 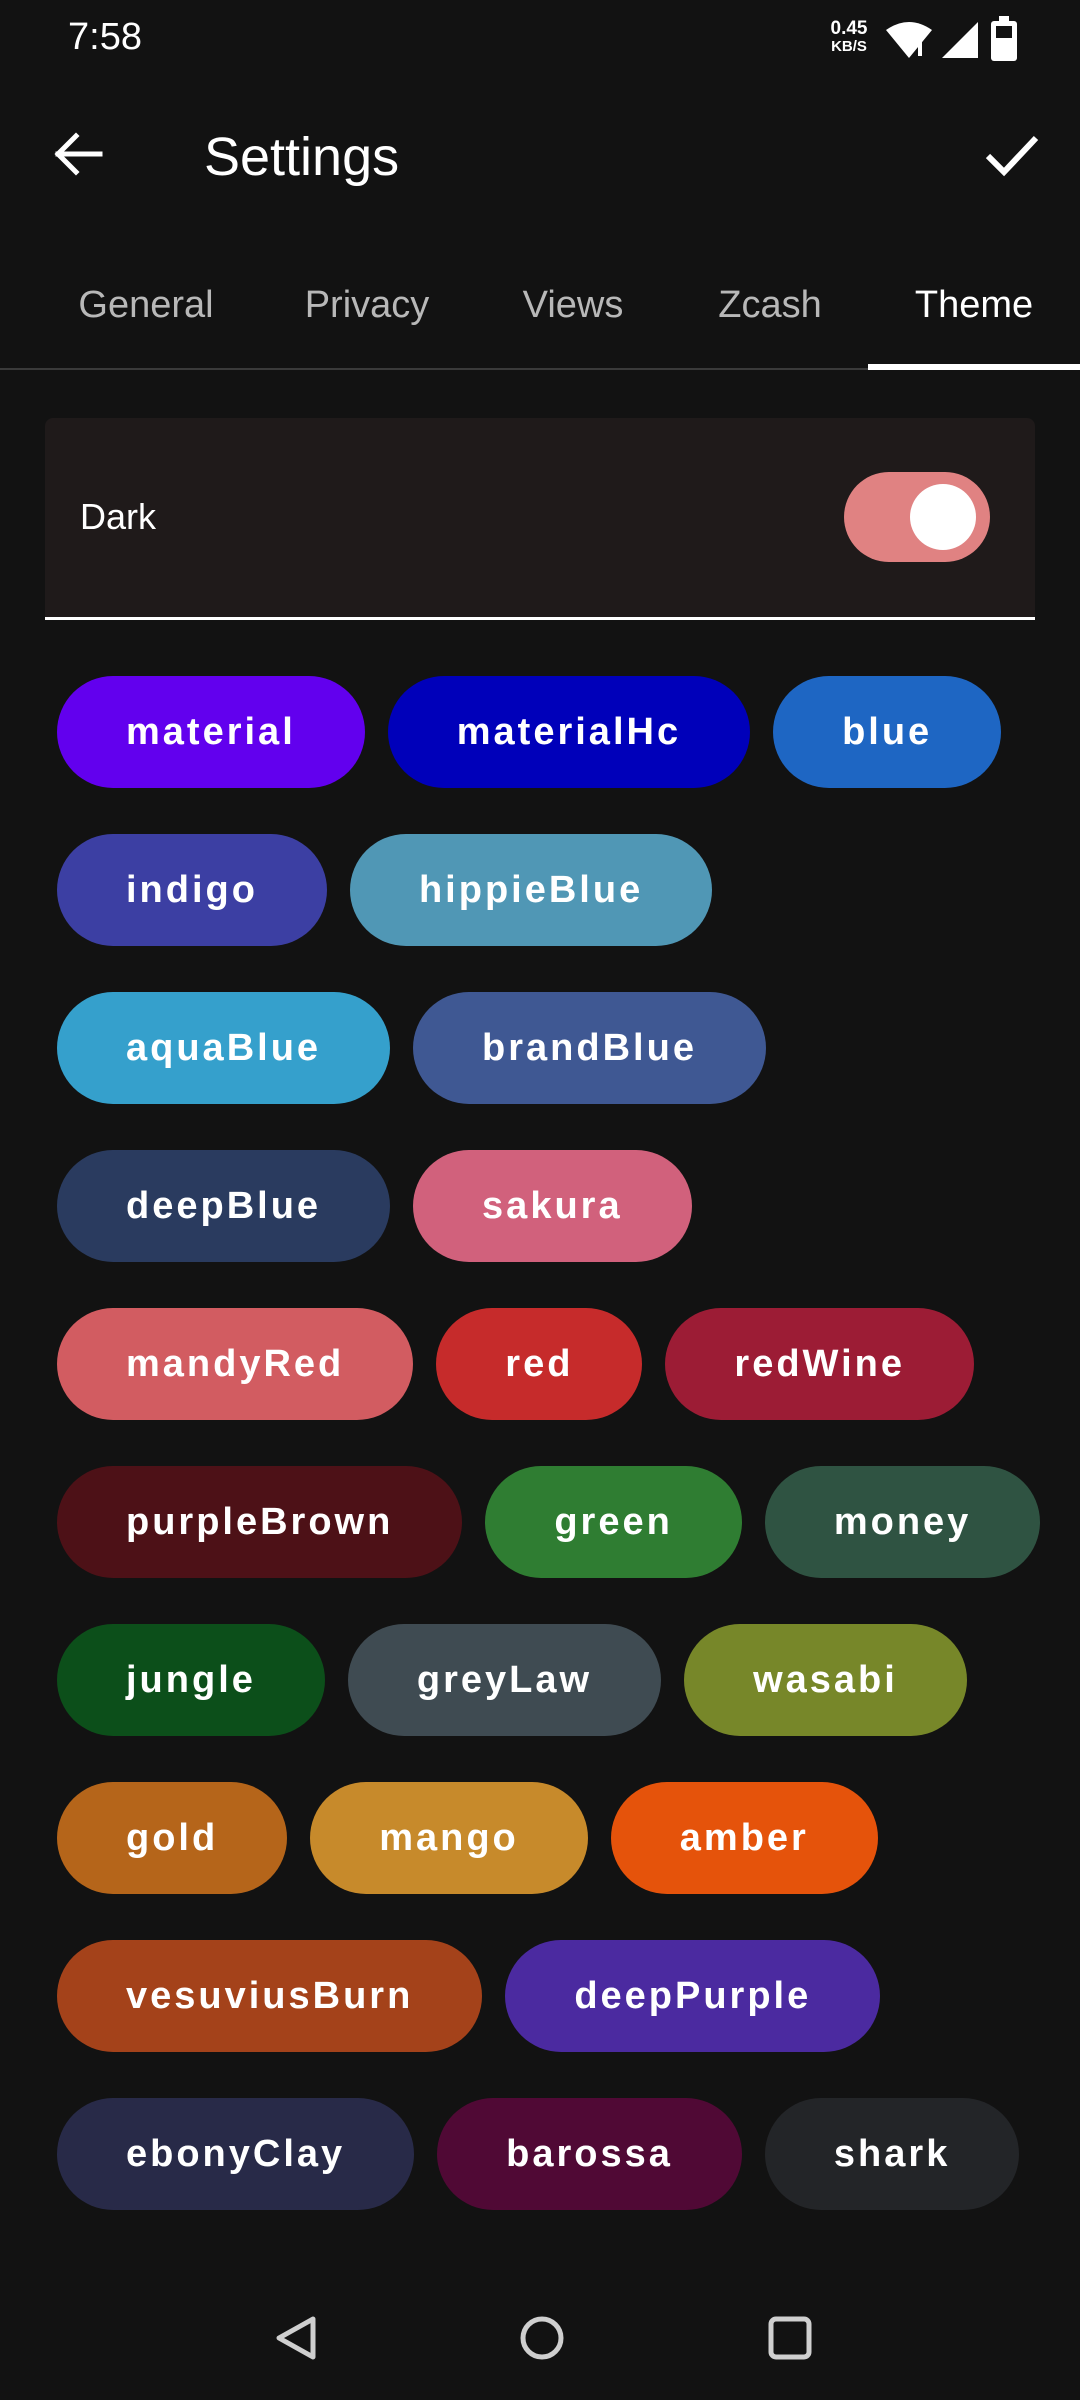 I want to click on theme-chip-indigo: indigo, so click(x=192, y=890).